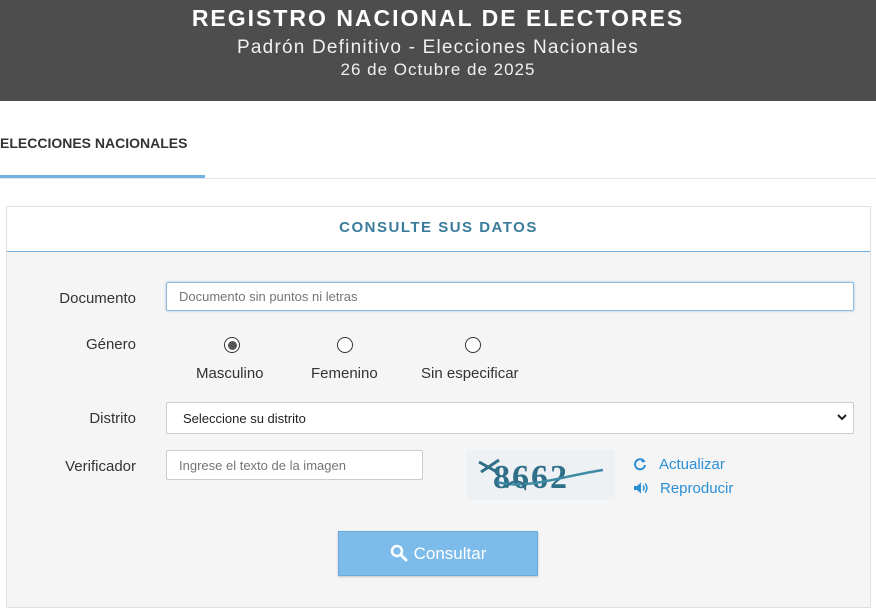  What do you see at coordinates (438, 18) in the screenshot?
I see `page-title: REGISTRO NACIONAL DE ELECTORES` at bounding box center [438, 18].